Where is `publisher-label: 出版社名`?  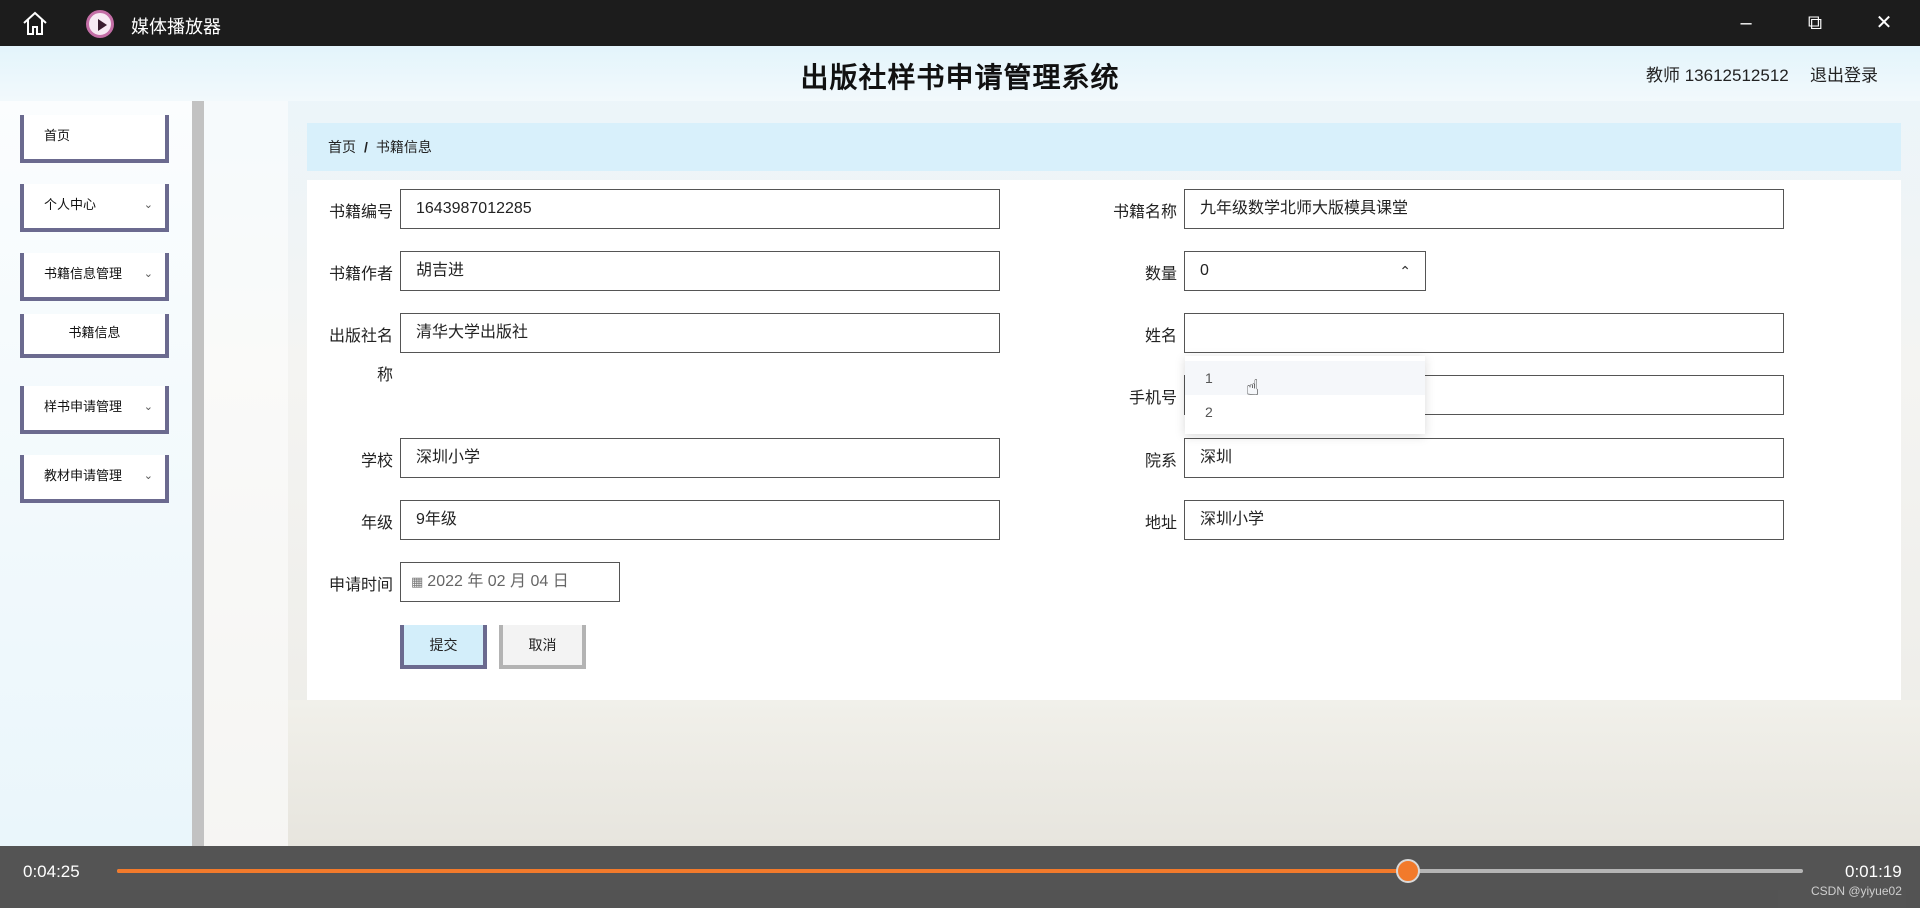 publisher-label: 出版社名 is located at coordinates (360, 336).